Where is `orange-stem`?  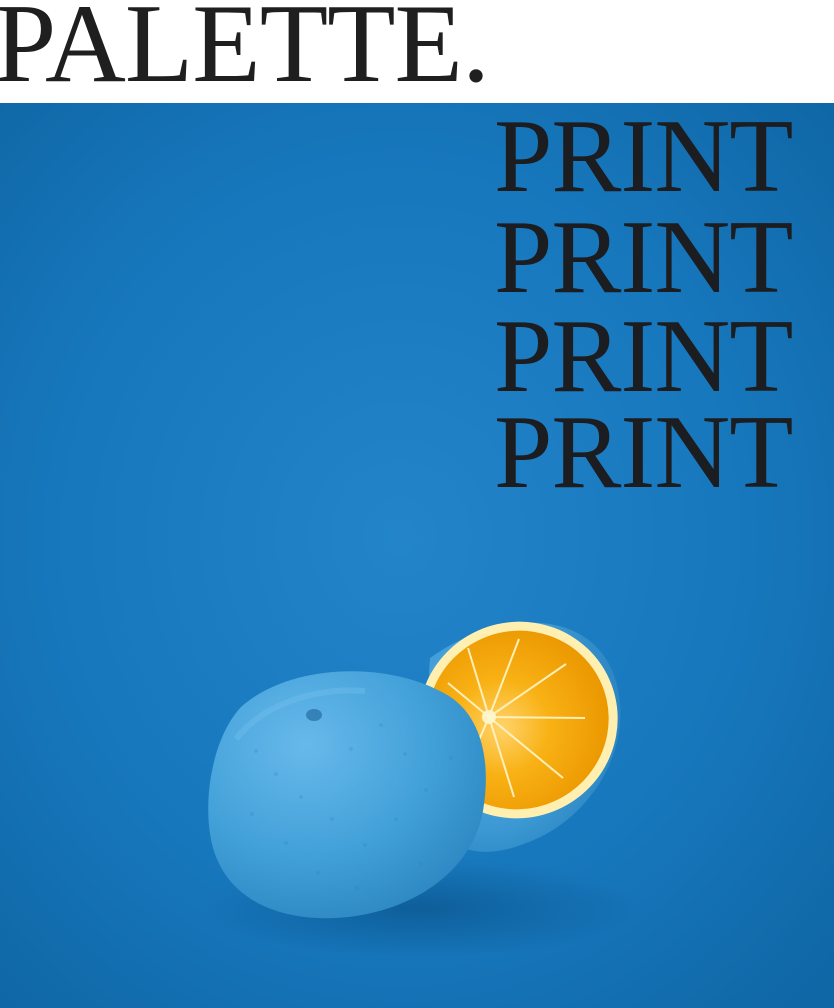 orange-stem is located at coordinates (314, 715).